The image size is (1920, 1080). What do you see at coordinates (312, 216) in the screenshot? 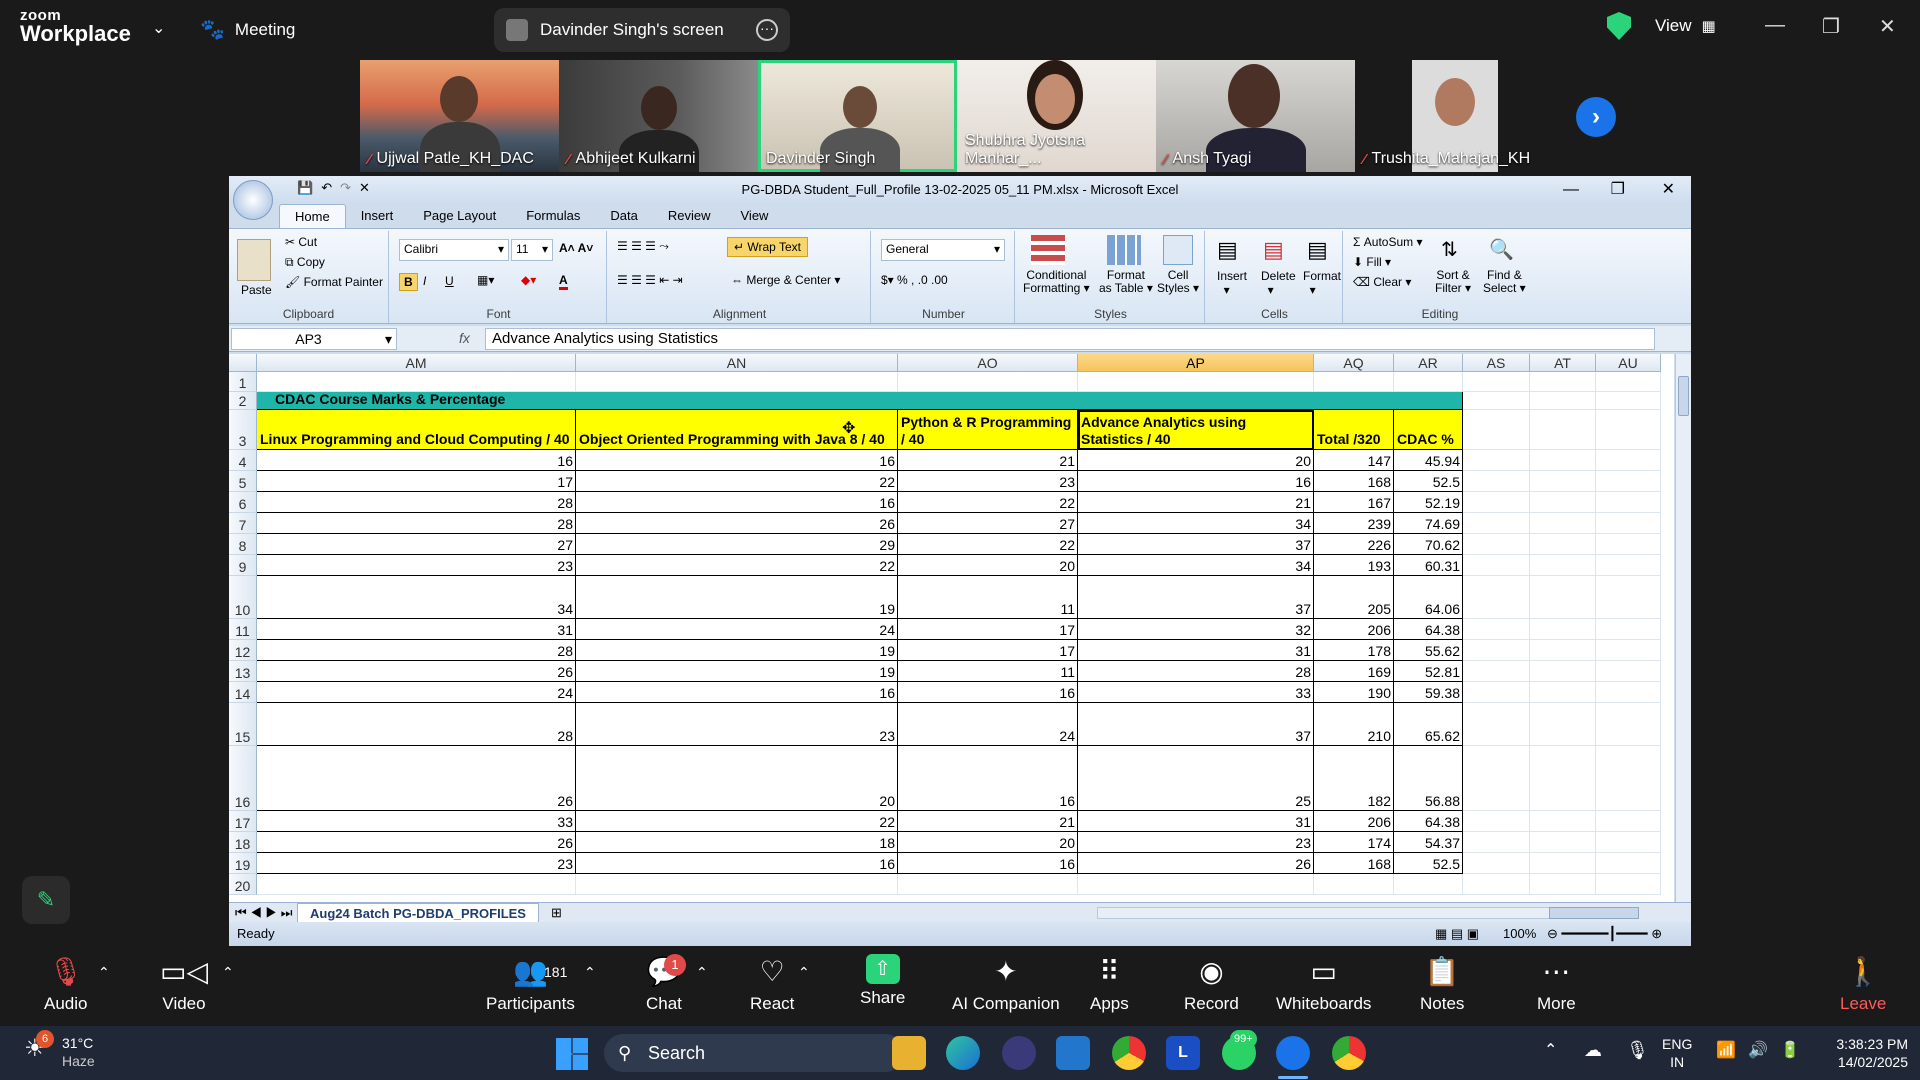
I see `tab-home: Home` at bounding box center [312, 216].